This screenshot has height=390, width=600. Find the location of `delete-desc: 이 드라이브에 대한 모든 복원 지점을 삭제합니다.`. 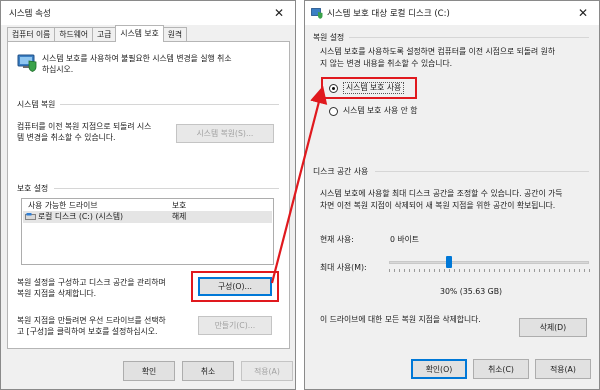

delete-desc: 이 드라이브에 대한 모든 복원 지점을 삭제합니다. is located at coordinates (400, 319).